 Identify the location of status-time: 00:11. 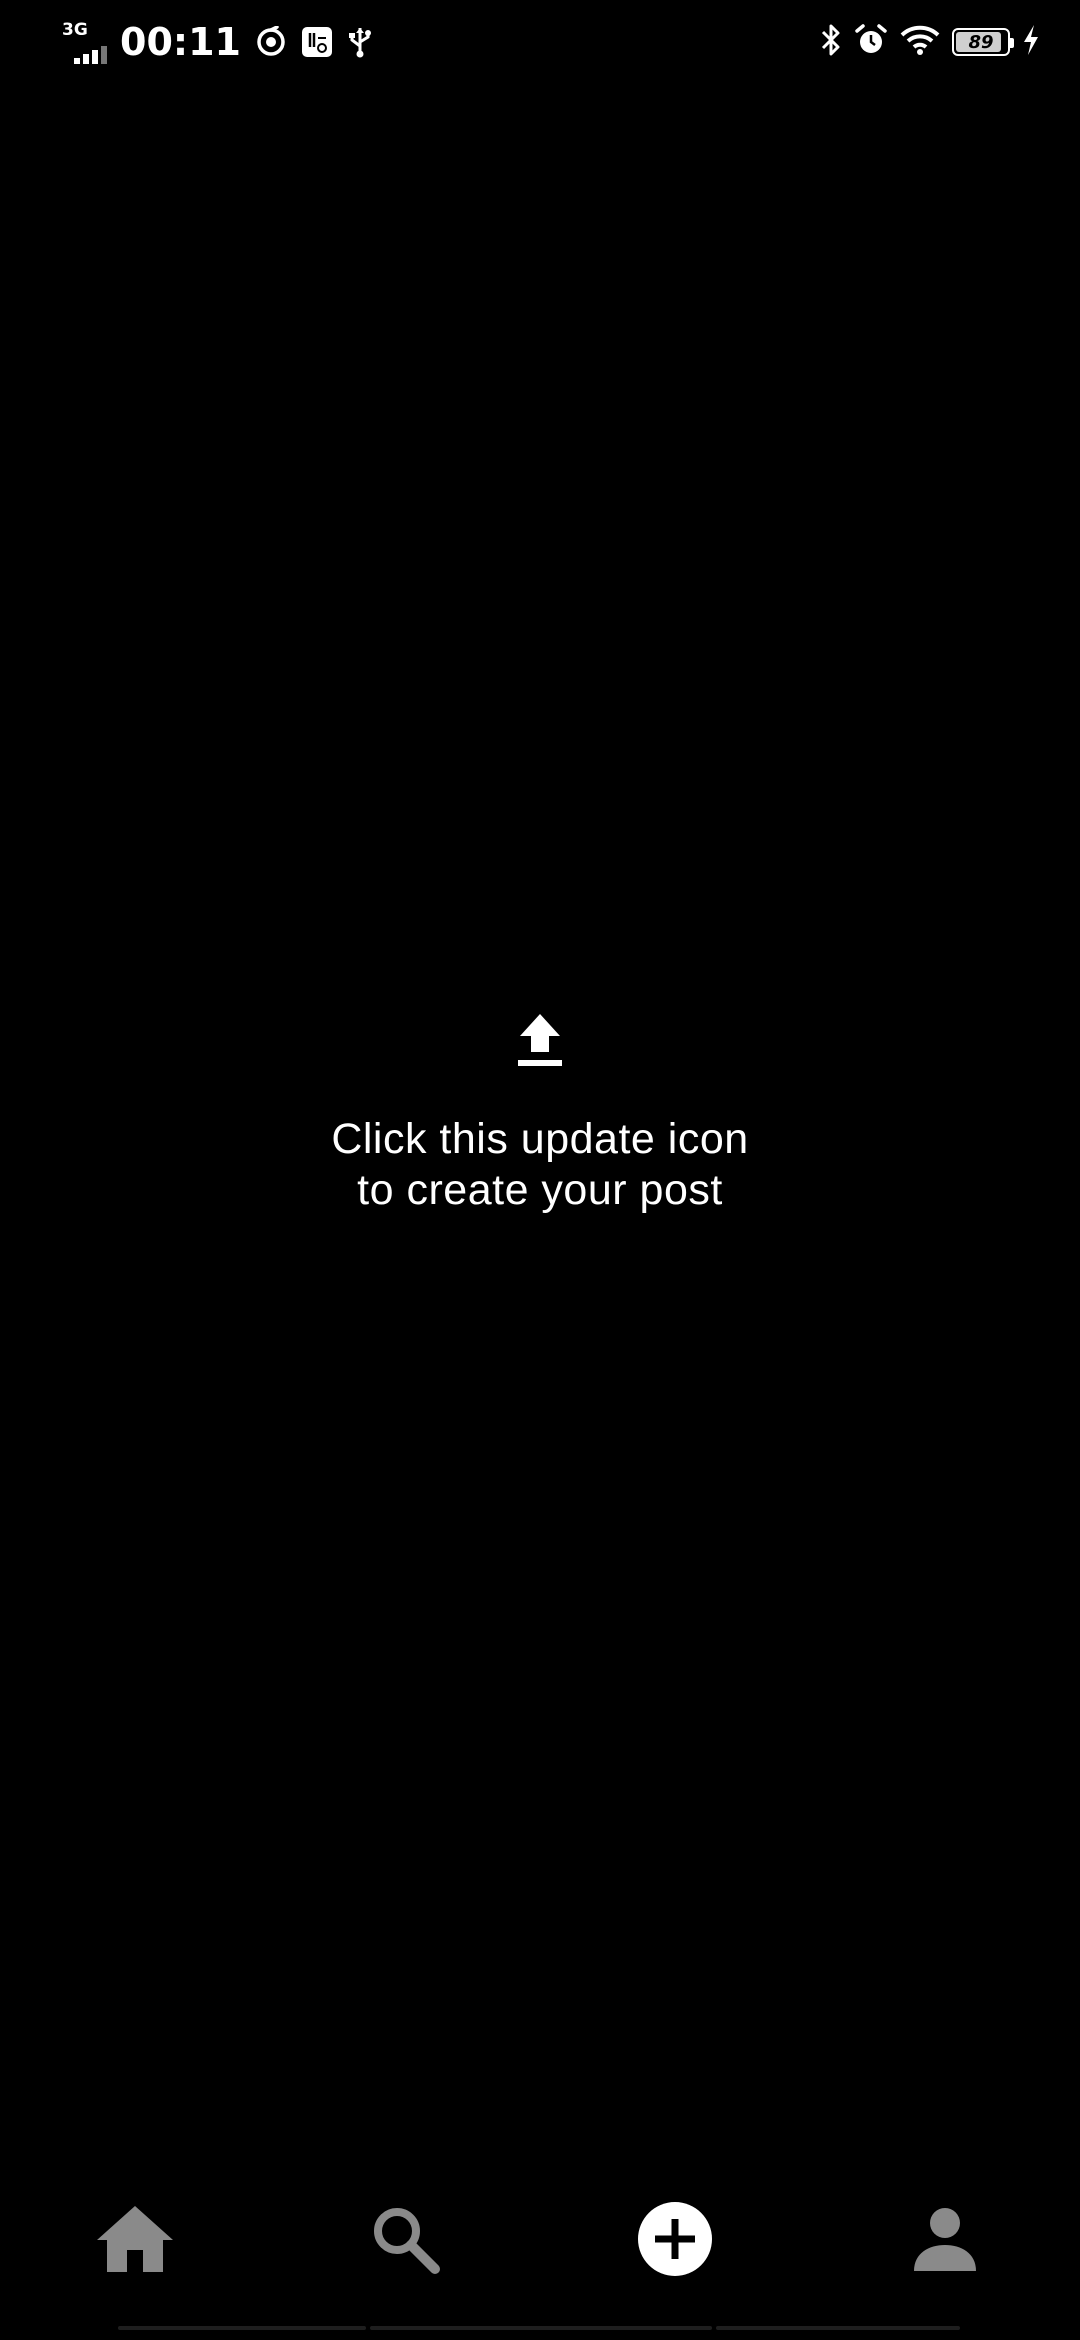
(180, 42).